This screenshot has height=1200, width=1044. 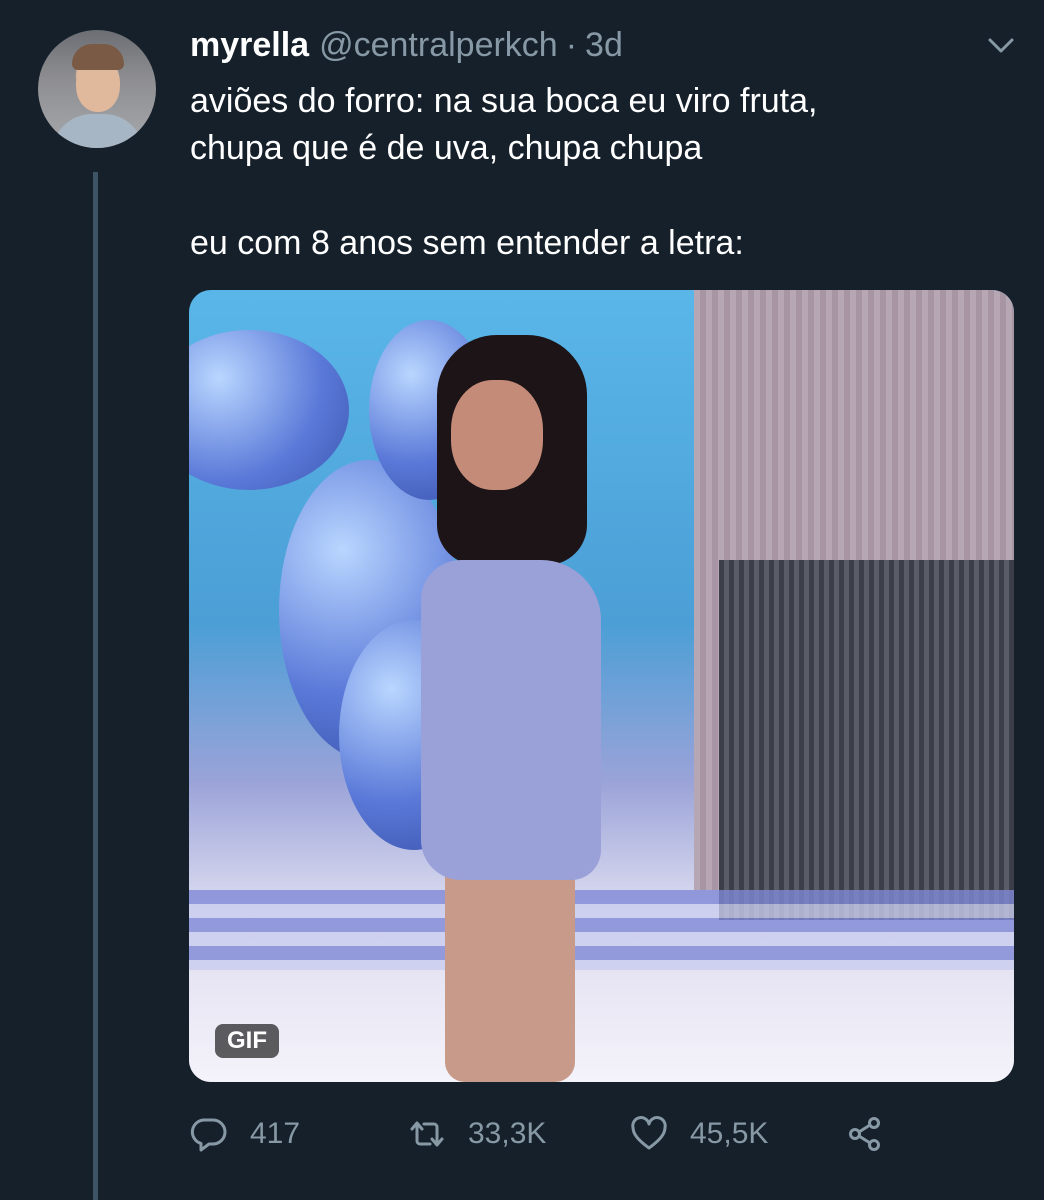 What do you see at coordinates (245, 1134) in the screenshot?
I see `reply-button: 417` at bounding box center [245, 1134].